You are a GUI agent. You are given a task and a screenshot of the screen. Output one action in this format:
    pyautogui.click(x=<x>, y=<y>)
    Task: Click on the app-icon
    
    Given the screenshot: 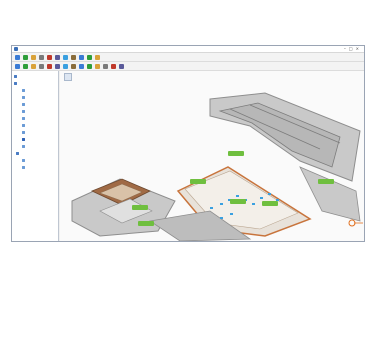 What is the action you would take?
    pyautogui.click(x=16, y=49)
    